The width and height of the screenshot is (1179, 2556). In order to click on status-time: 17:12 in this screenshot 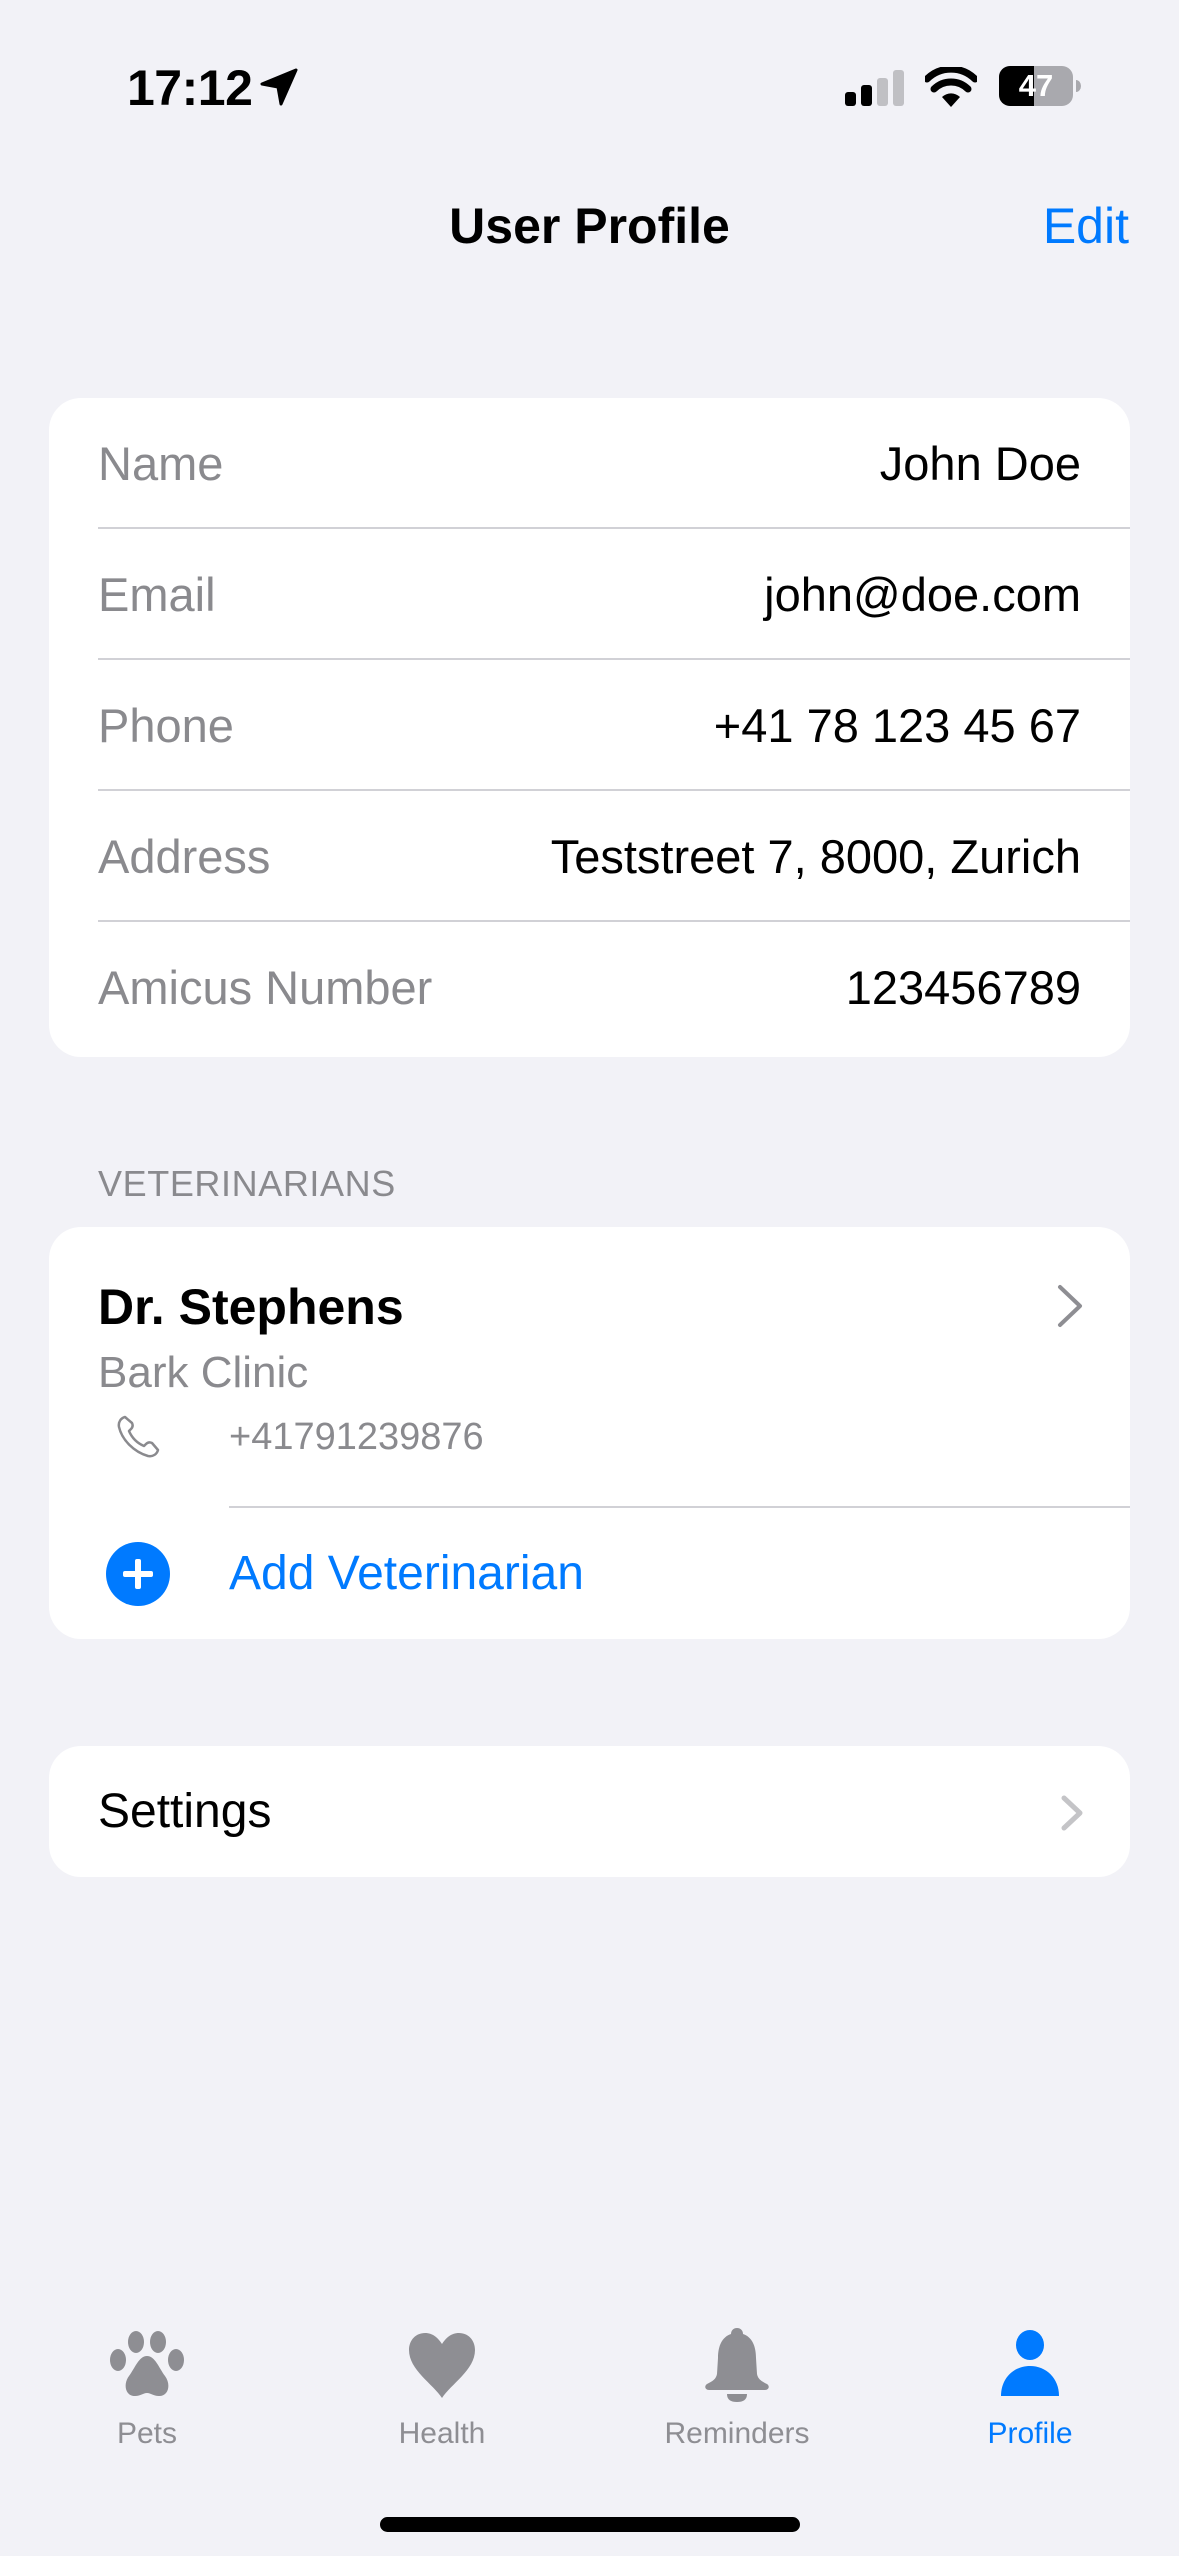, I will do `click(190, 88)`.